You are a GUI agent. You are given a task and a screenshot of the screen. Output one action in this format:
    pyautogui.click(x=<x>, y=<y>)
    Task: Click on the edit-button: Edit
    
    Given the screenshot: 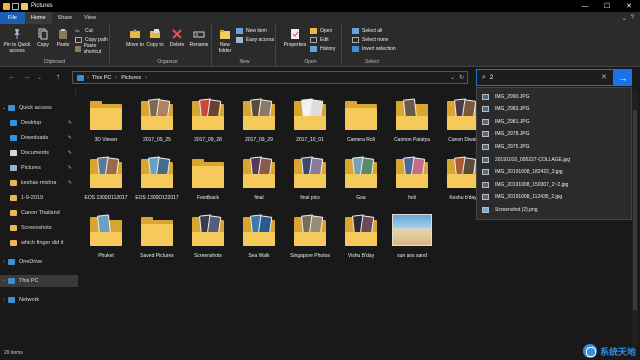 What is the action you would take?
    pyautogui.click(x=319, y=40)
    